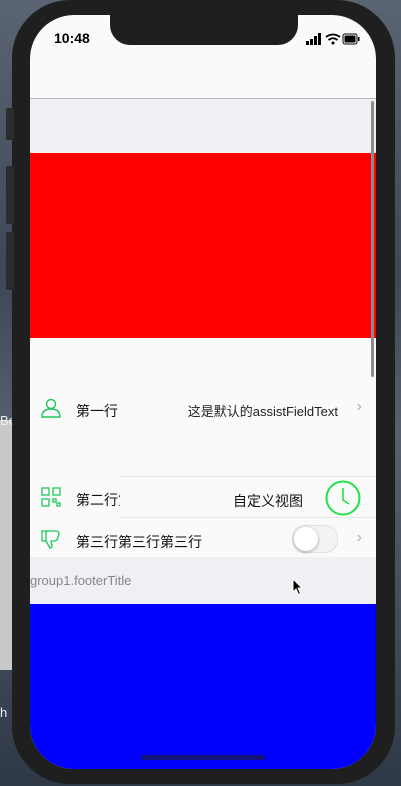 The height and width of the screenshot is (786, 401). I want to click on thumbs-down-icon, so click(51, 541).